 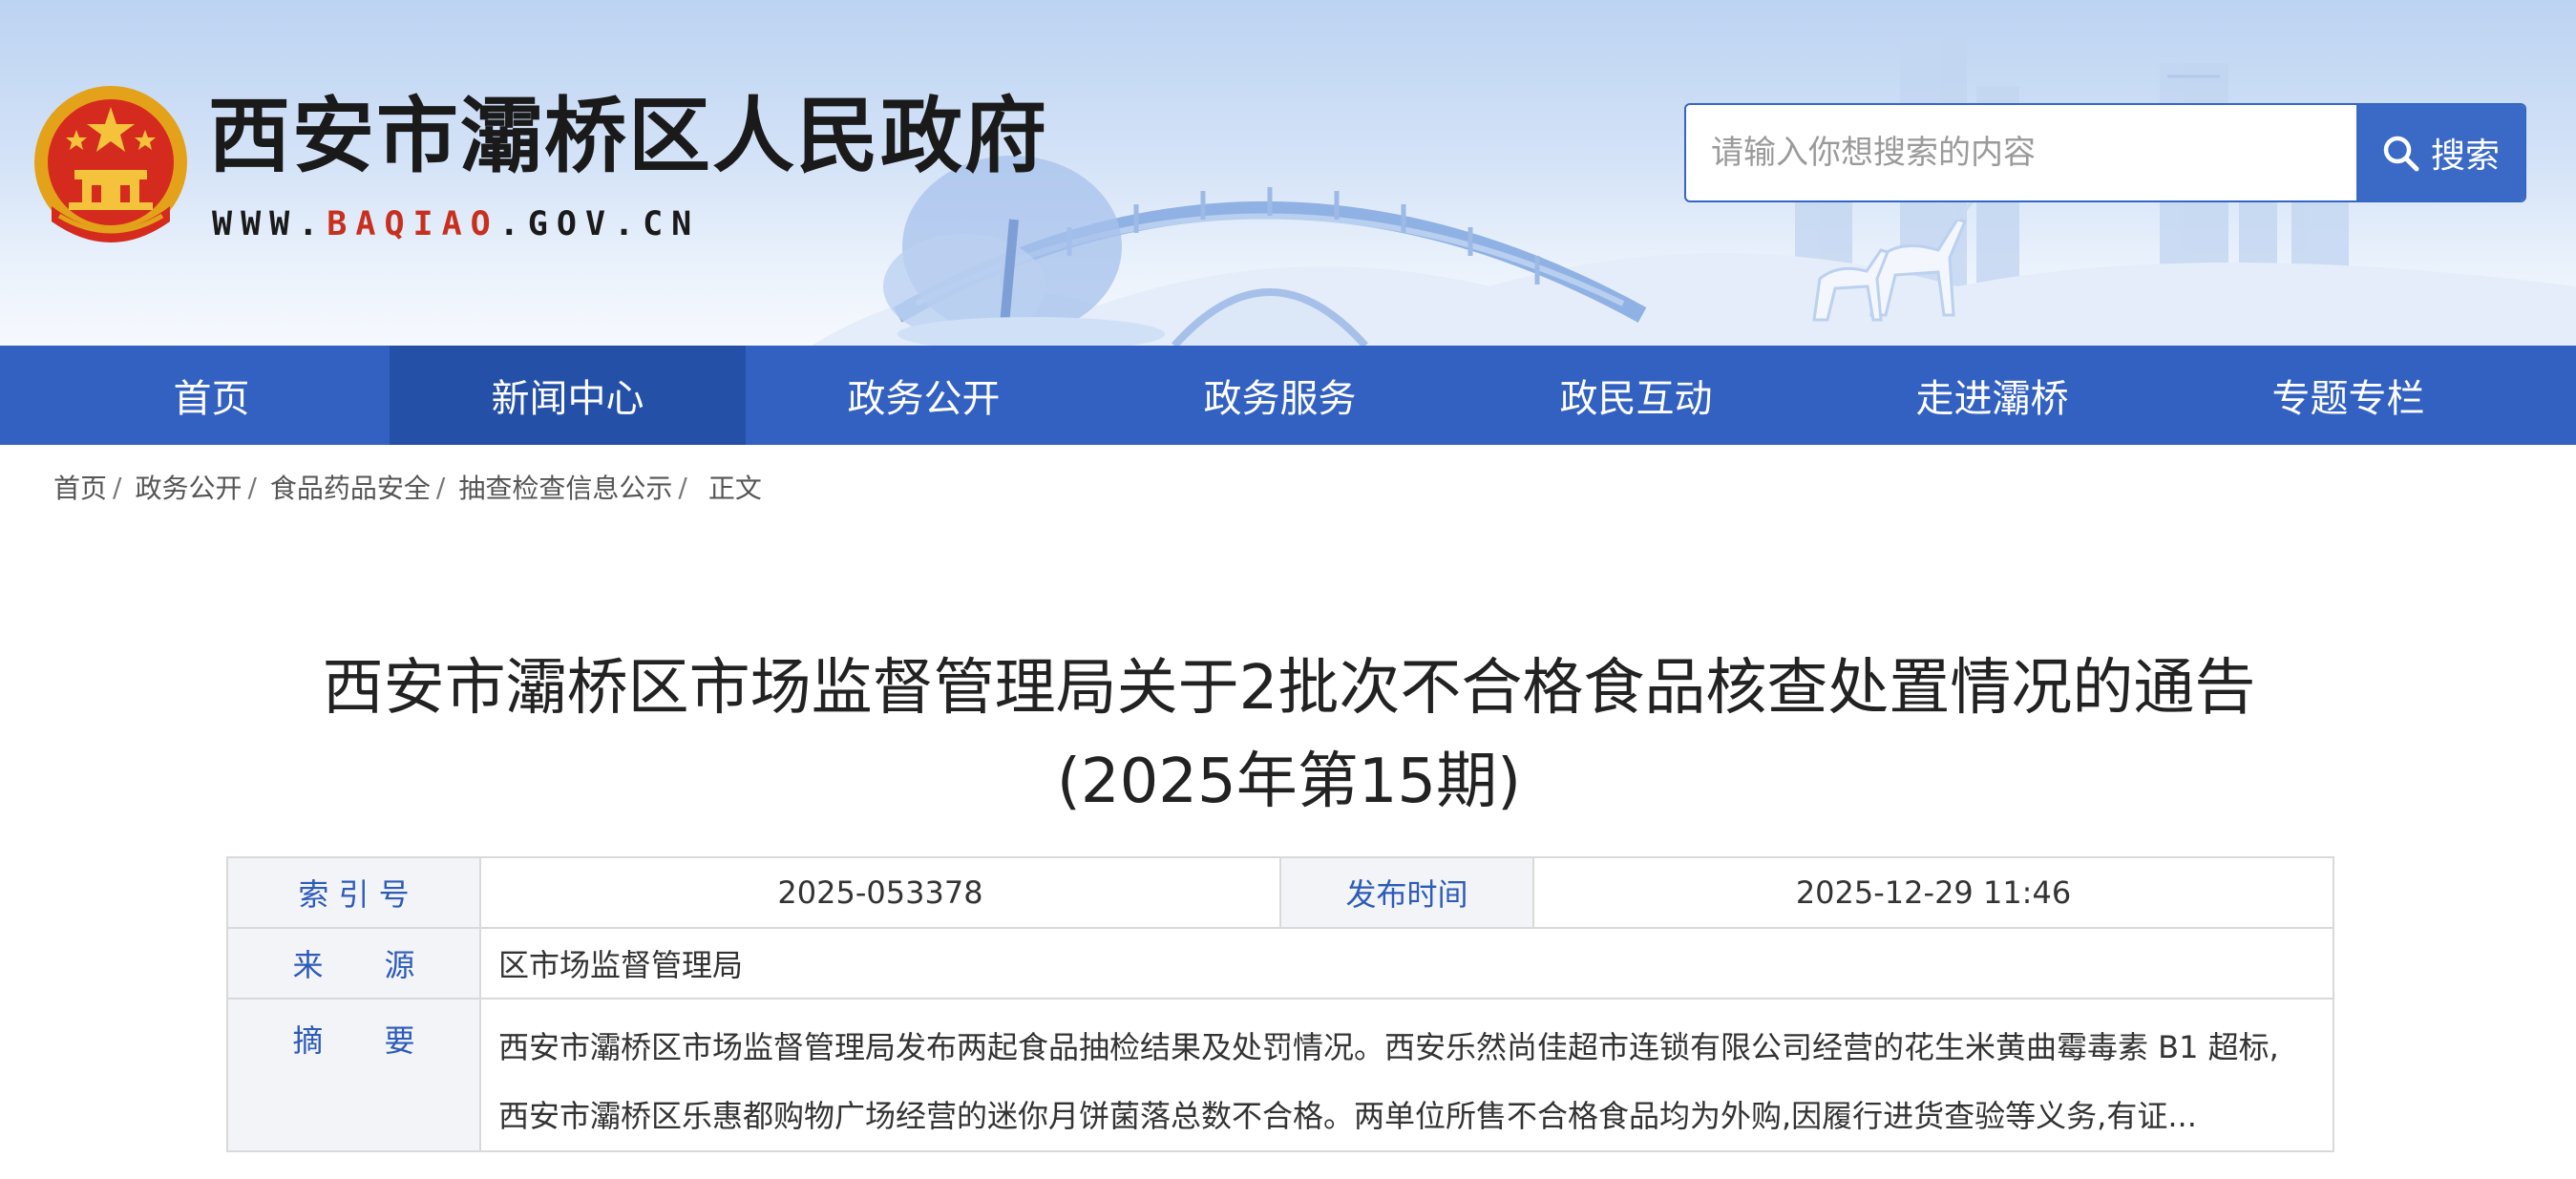 What do you see at coordinates (413, 224) in the screenshot?
I see `site-url-accent: BAQIAO` at bounding box center [413, 224].